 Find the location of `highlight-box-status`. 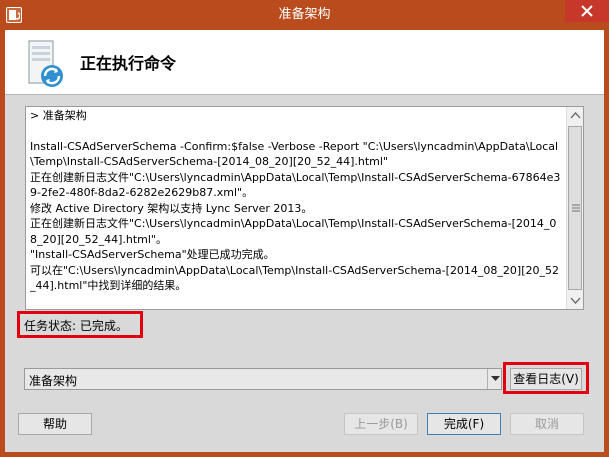

highlight-box-status is located at coordinates (80, 324).